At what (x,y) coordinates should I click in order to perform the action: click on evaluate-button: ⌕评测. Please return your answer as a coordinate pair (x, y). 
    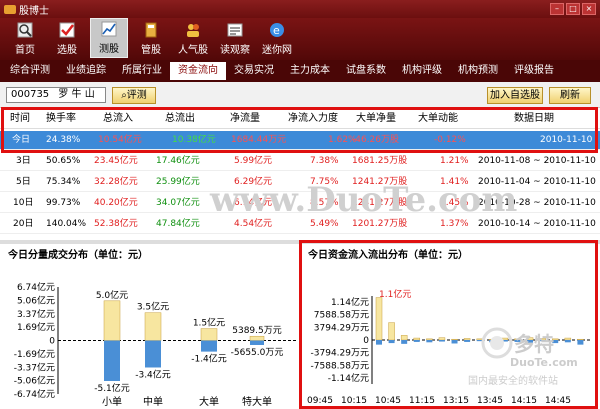
    Looking at the image, I should click on (134, 95).